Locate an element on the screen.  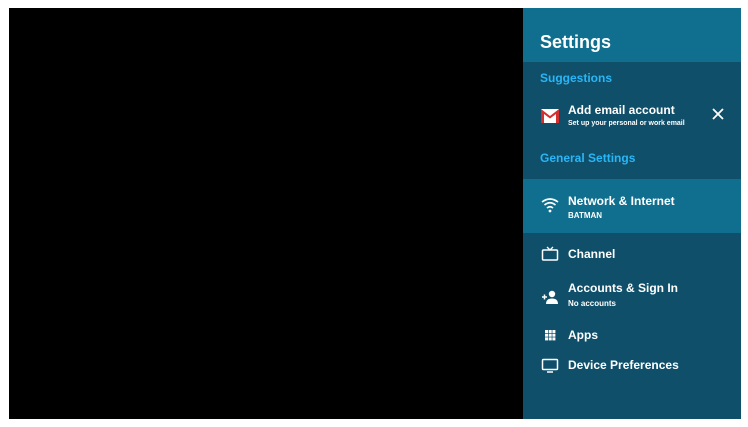
add-person-icon is located at coordinates (550, 297).